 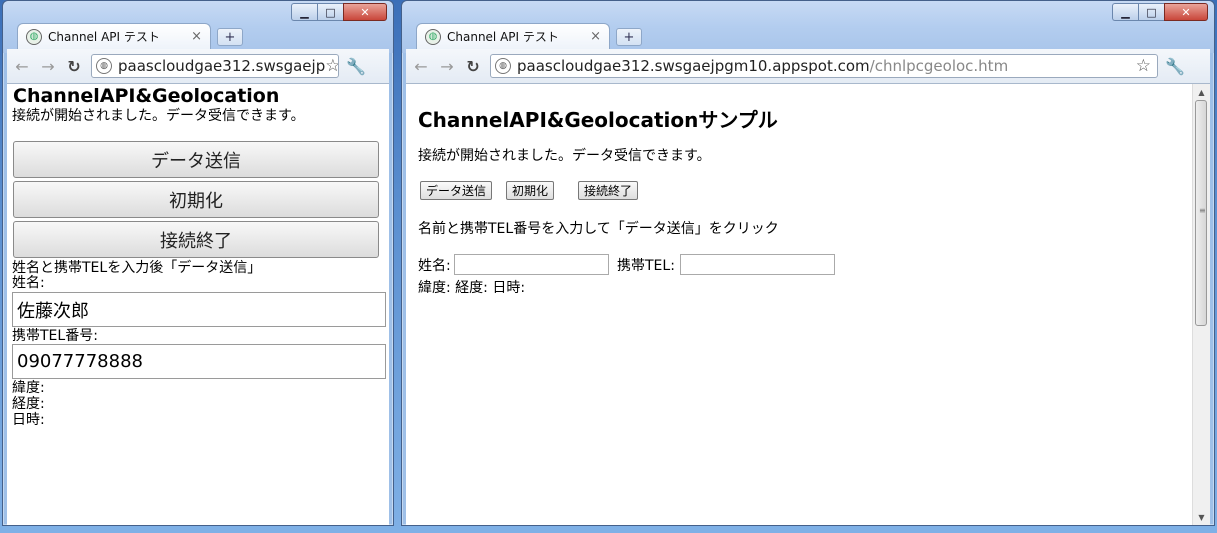 I want to click on url-host: paascloudgae312.swsgaejp, so click(x=222, y=66).